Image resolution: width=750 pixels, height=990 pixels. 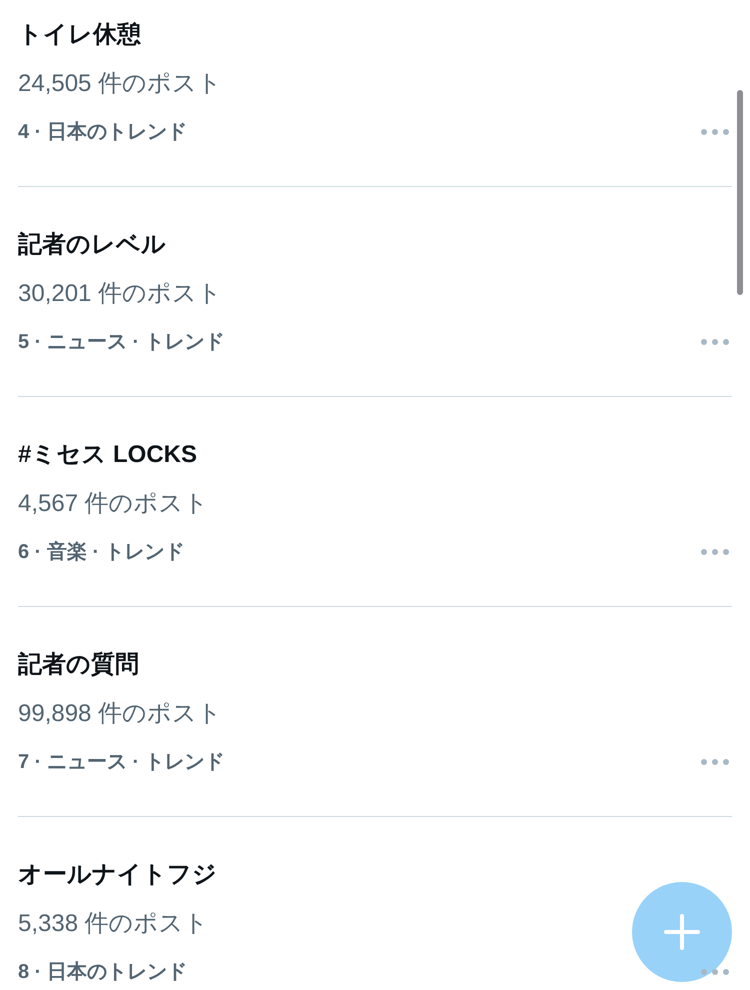 What do you see at coordinates (79, 35) in the screenshot?
I see `trend-title: トイレ休憩` at bounding box center [79, 35].